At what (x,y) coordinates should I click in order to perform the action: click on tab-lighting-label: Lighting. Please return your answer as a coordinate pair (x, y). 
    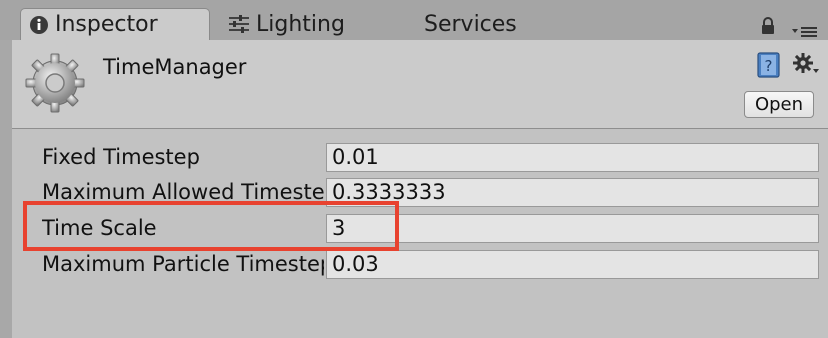
    Looking at the image, I should click on (300, 24).